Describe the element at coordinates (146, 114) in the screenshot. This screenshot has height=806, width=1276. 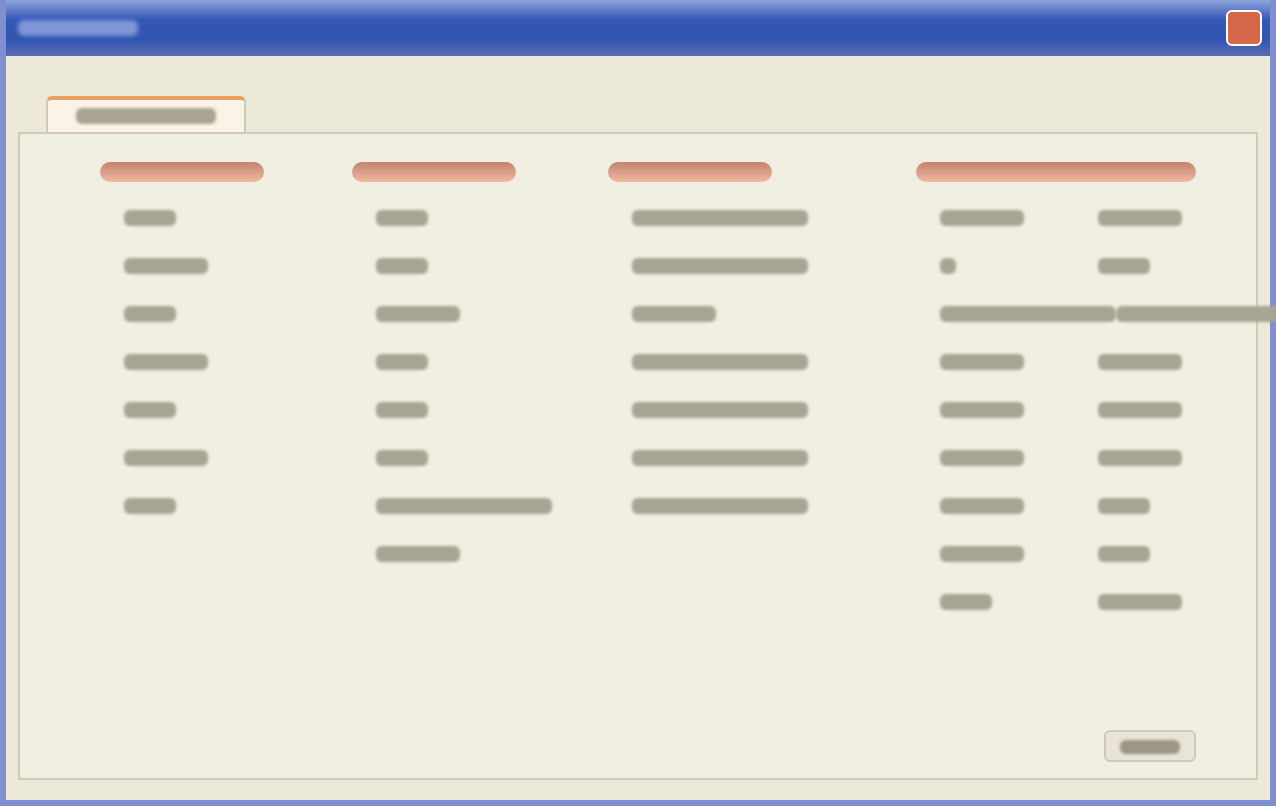
I see `tab` at that location.